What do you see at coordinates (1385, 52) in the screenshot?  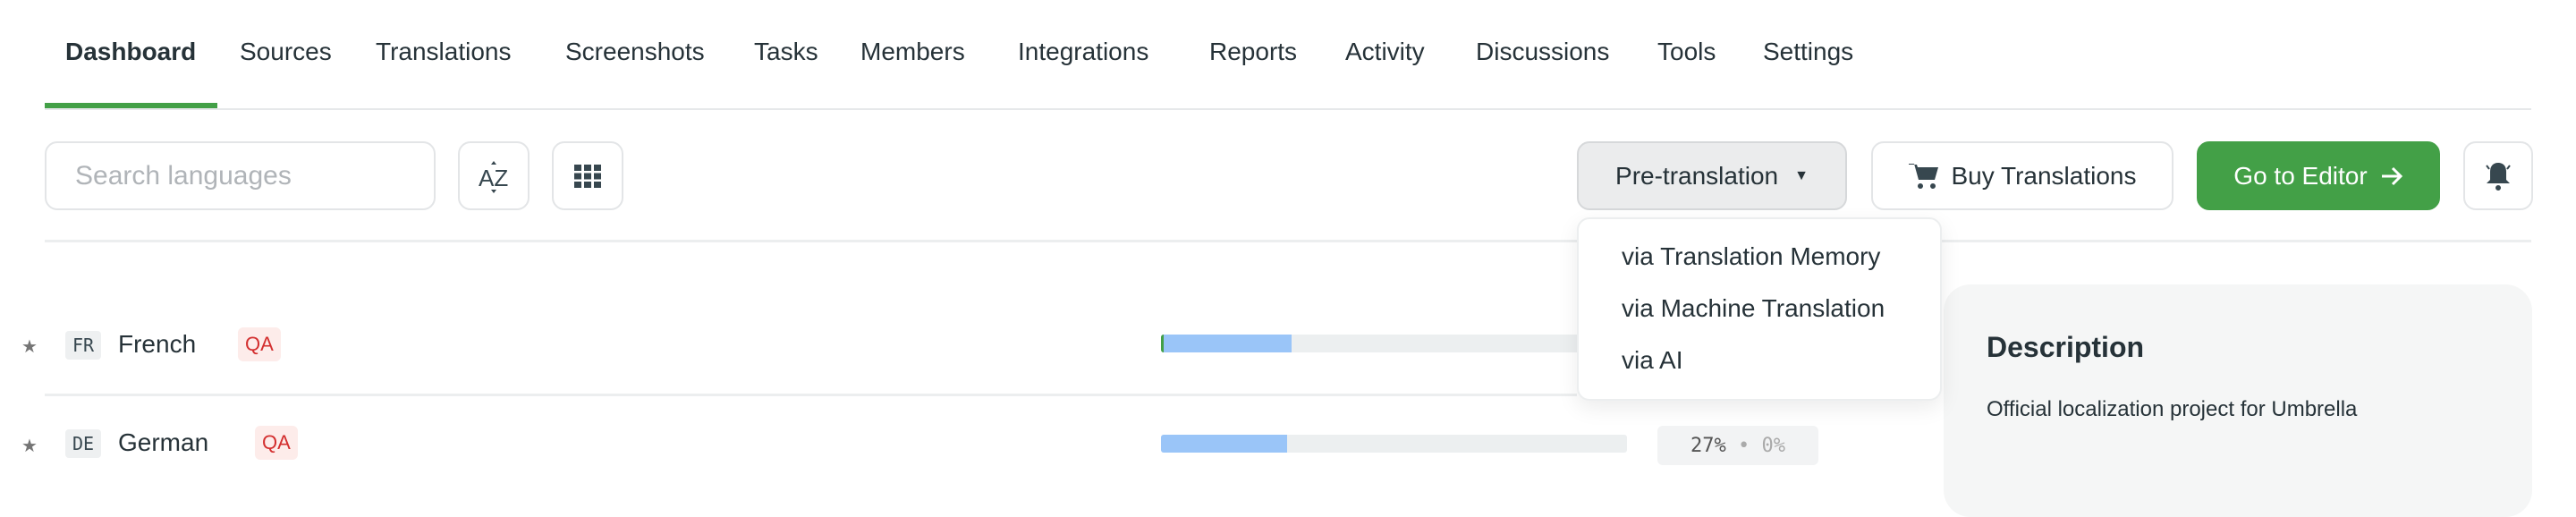 I see `tab-activity: Activity` at bounding box center [1385, 52].